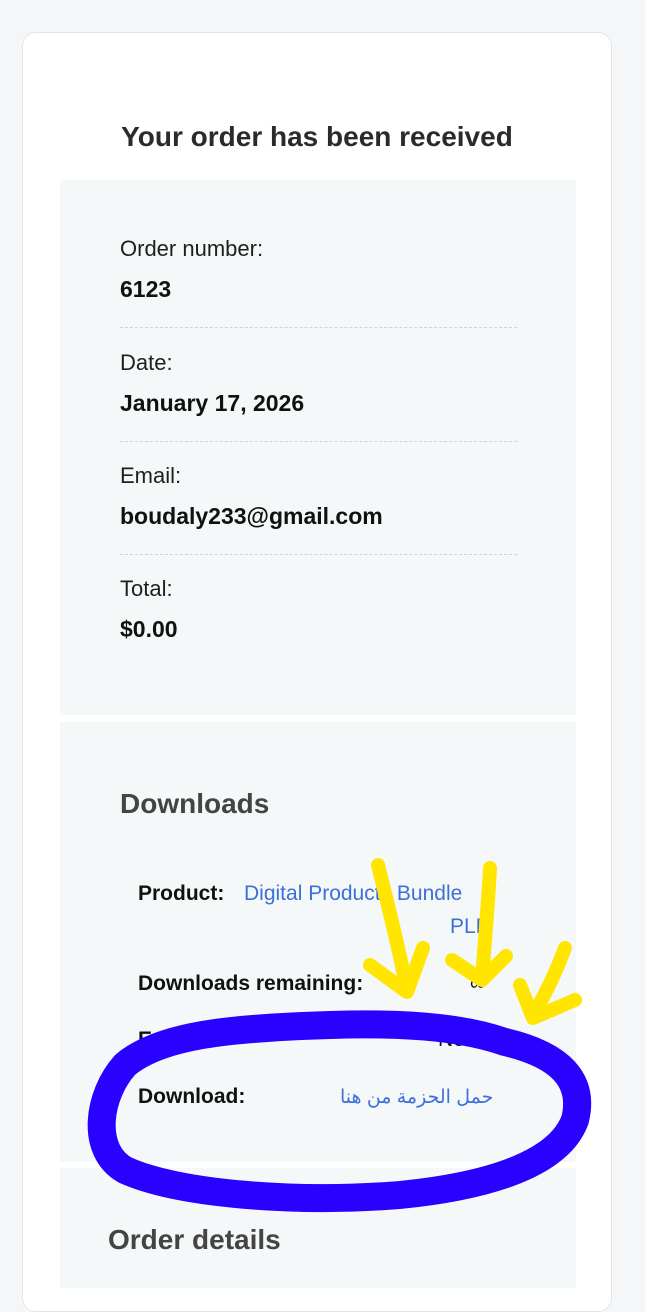 The width and height of the screenshot is (645, 1312). I want to click on highlight-circle, so click(339, 1111).